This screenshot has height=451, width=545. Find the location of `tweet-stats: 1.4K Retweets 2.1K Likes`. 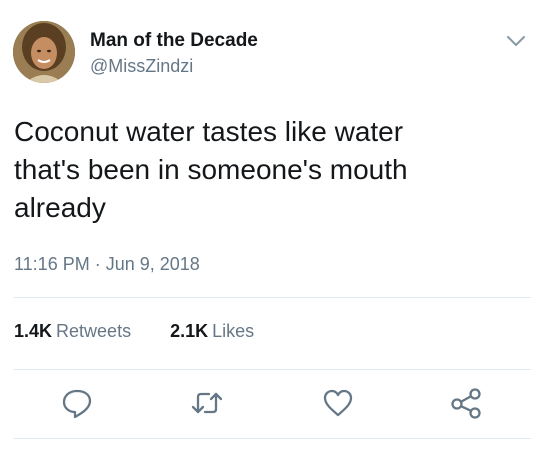

tweet-stats: 1.4K Retweets 2.1K Likes is located at coordinates (134, 331).